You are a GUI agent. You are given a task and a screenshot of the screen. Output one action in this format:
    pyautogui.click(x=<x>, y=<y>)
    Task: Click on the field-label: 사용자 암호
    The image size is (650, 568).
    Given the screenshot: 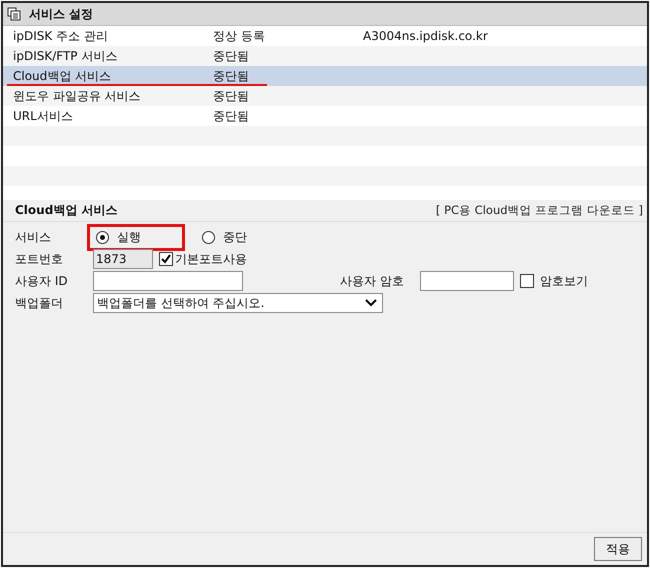 What is the action you would take?
    pyautogui.click(x=372, y=281)
    